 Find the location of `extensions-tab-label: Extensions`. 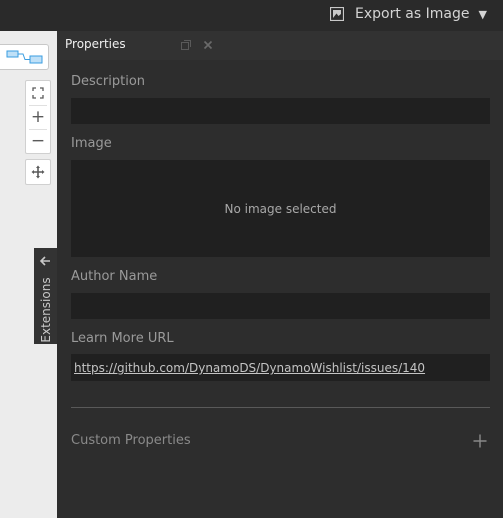

extensions-tab-label: Extensions is located at coordinates (46, 310).